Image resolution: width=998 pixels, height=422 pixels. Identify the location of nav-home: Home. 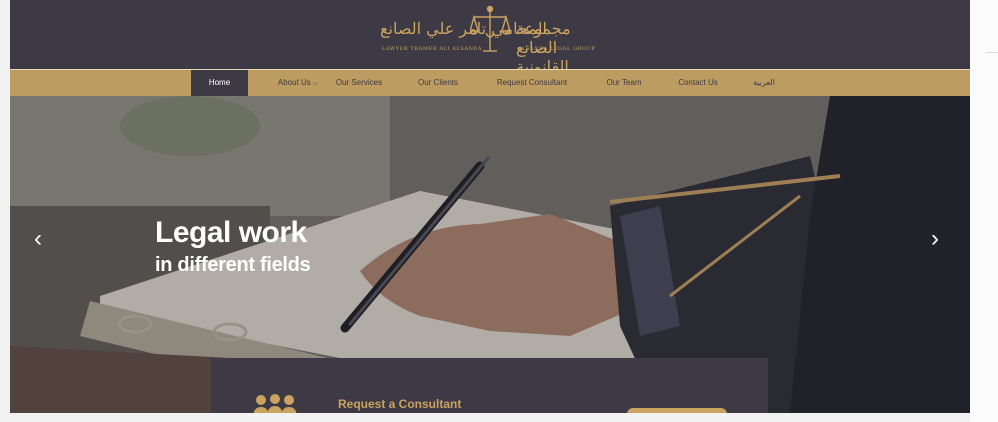
(219, 83).